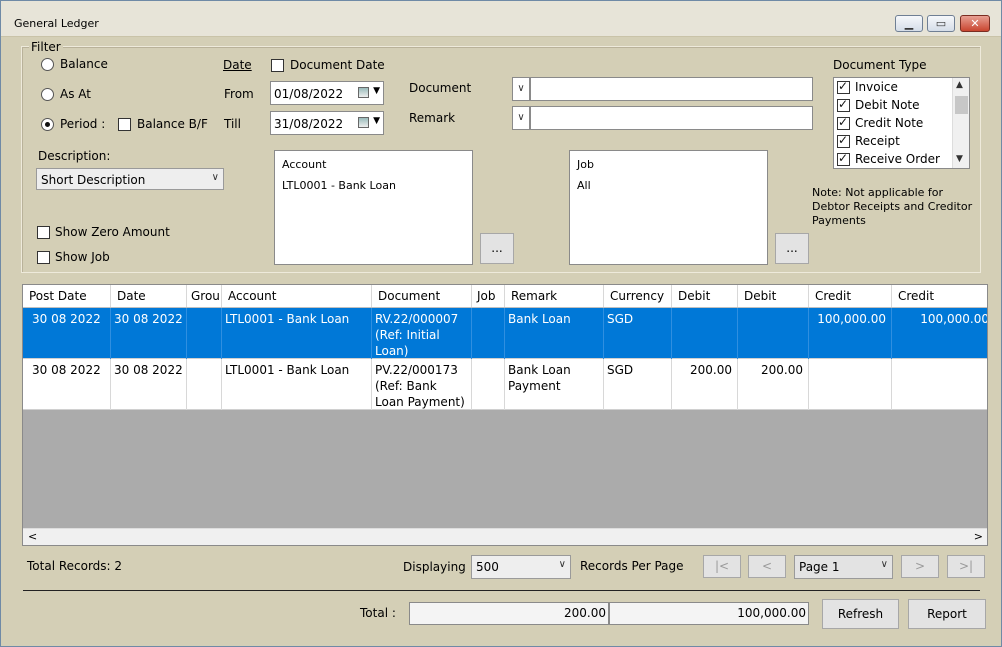 This screenshot has height=647, width=1002. What do you see at coordinates (83, 124) in the screenshot?
I see `period-label: Period :` at bounding box center [83, 124].